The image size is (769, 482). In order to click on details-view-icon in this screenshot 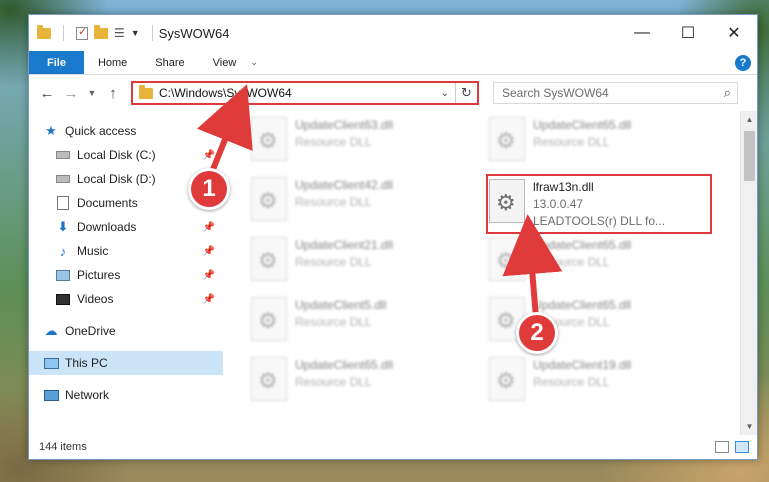, I will do `click(722, 447)`.